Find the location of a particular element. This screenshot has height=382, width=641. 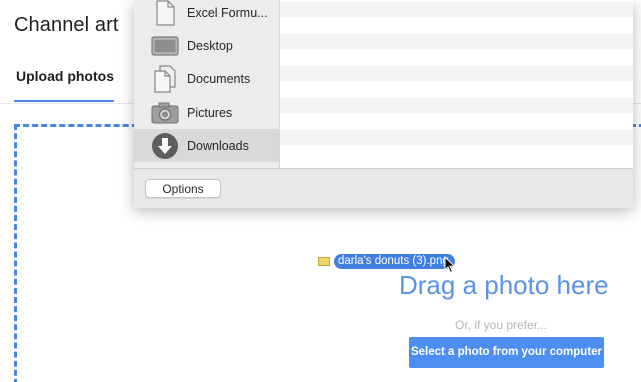

sidebar-item-label: Desktop is located at coordinates (210, 45).